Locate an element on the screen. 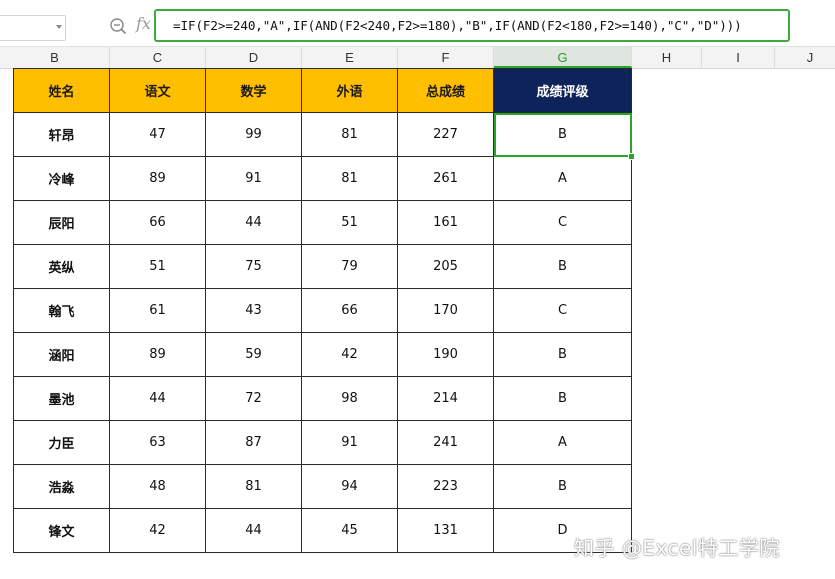  cell-name: 轩昂 is located at coordinates (61, 134).